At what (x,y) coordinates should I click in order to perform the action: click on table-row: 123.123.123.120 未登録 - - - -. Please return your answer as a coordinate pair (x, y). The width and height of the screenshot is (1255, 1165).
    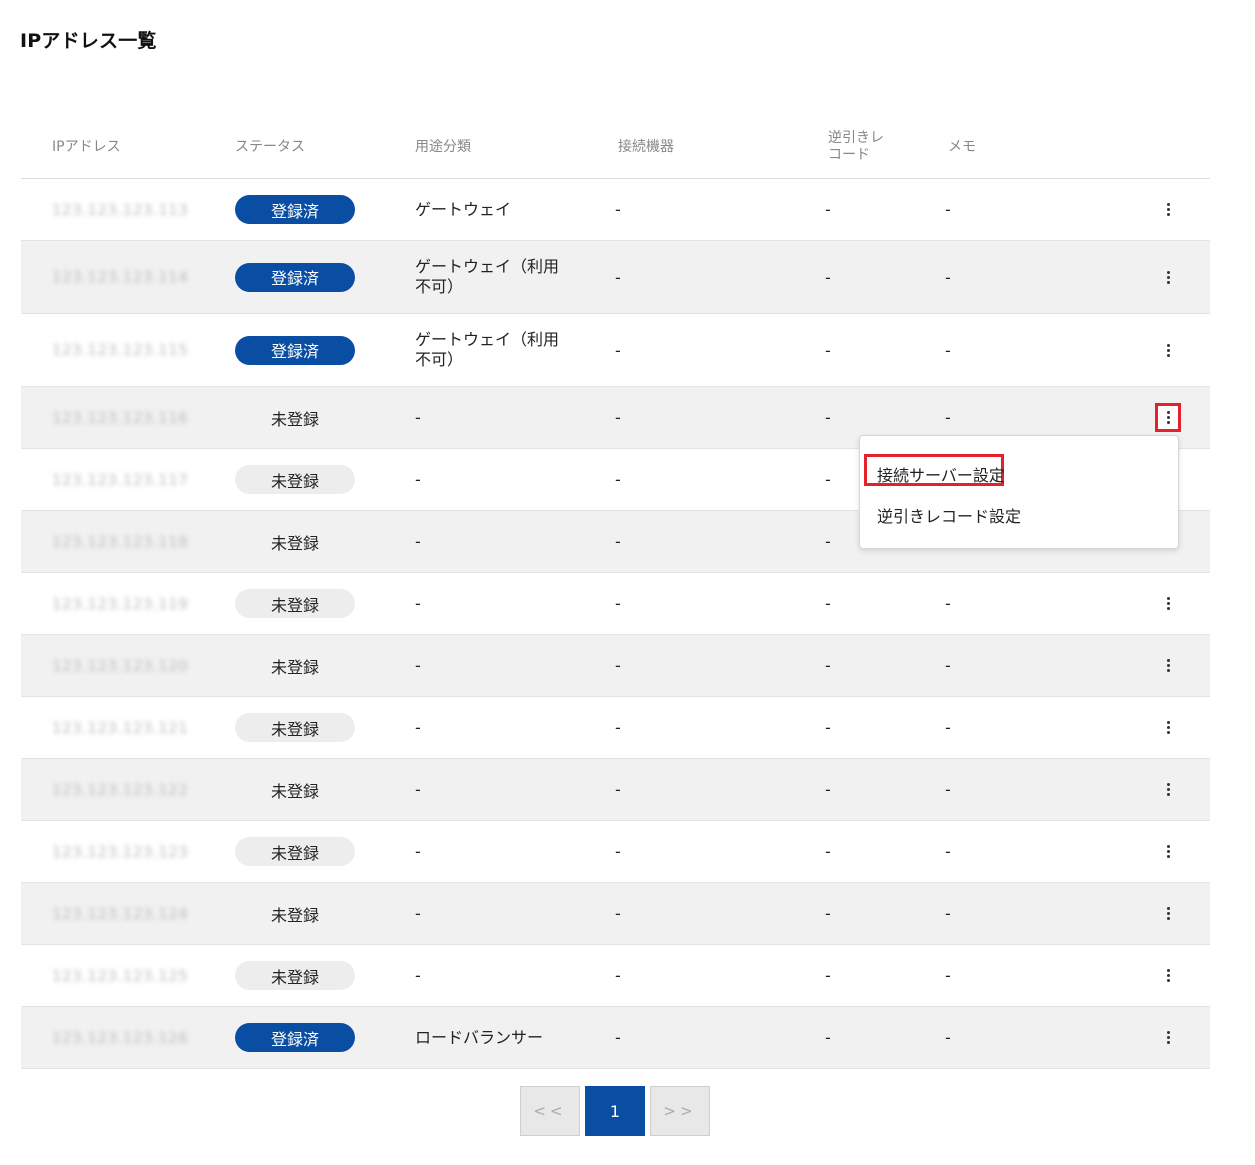
    Looking at the image, I should click on (615, 666).